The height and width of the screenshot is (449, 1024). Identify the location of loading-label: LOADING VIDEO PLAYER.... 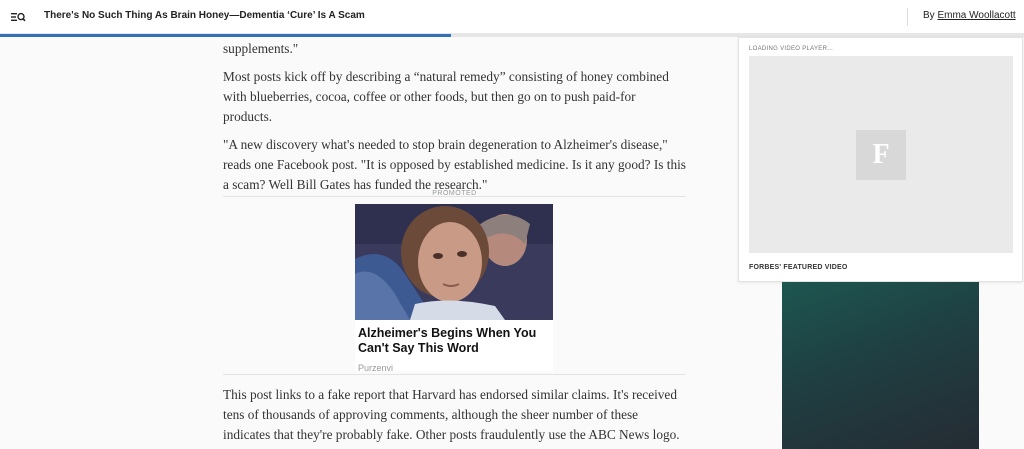
(791, 49).